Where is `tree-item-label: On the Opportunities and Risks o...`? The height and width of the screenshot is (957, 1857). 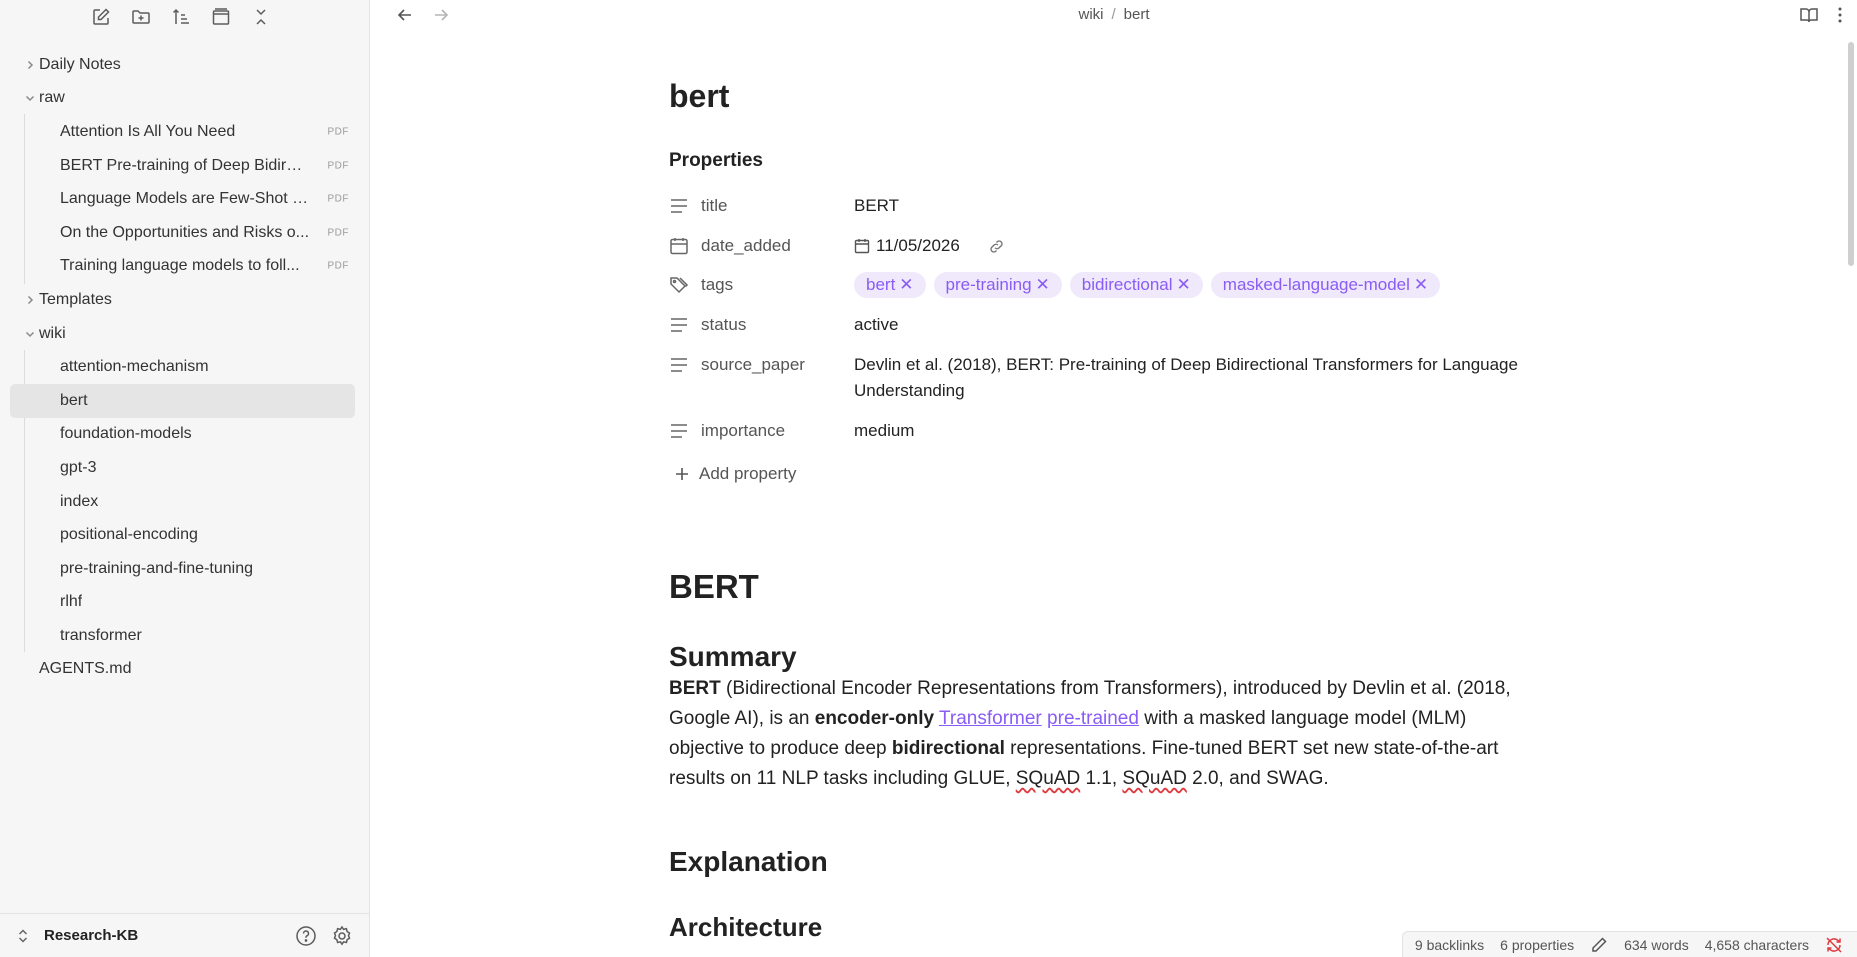
tree-item-label: On the Opportunities and Risks o... is located at coordinates (185, 232).